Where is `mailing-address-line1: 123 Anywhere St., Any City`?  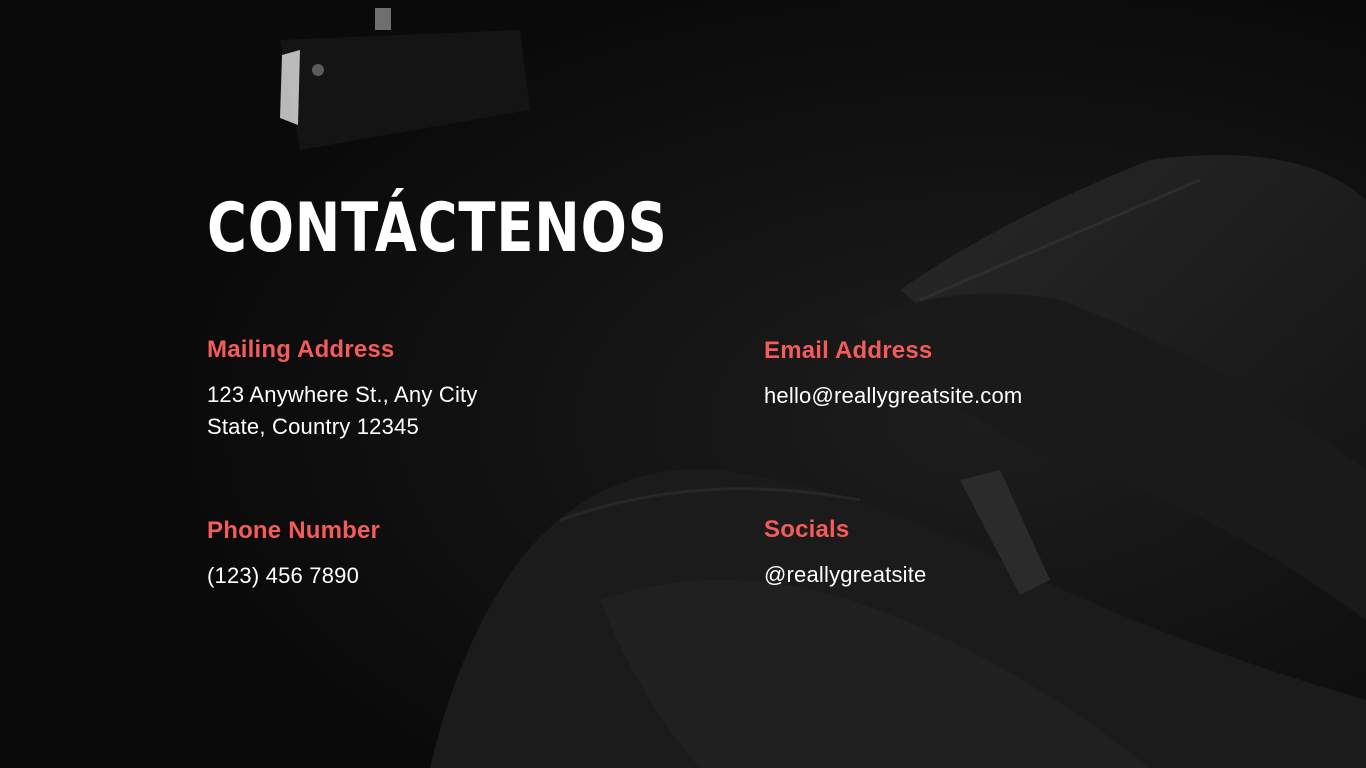
mailing-address-line1: 123 Anywhere St., Any City is located at coordinates (342, 394).